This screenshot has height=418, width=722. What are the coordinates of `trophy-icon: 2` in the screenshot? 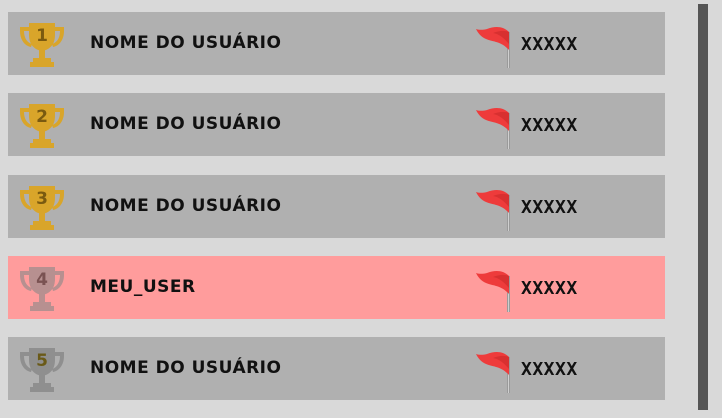 It's located at (42, 126).